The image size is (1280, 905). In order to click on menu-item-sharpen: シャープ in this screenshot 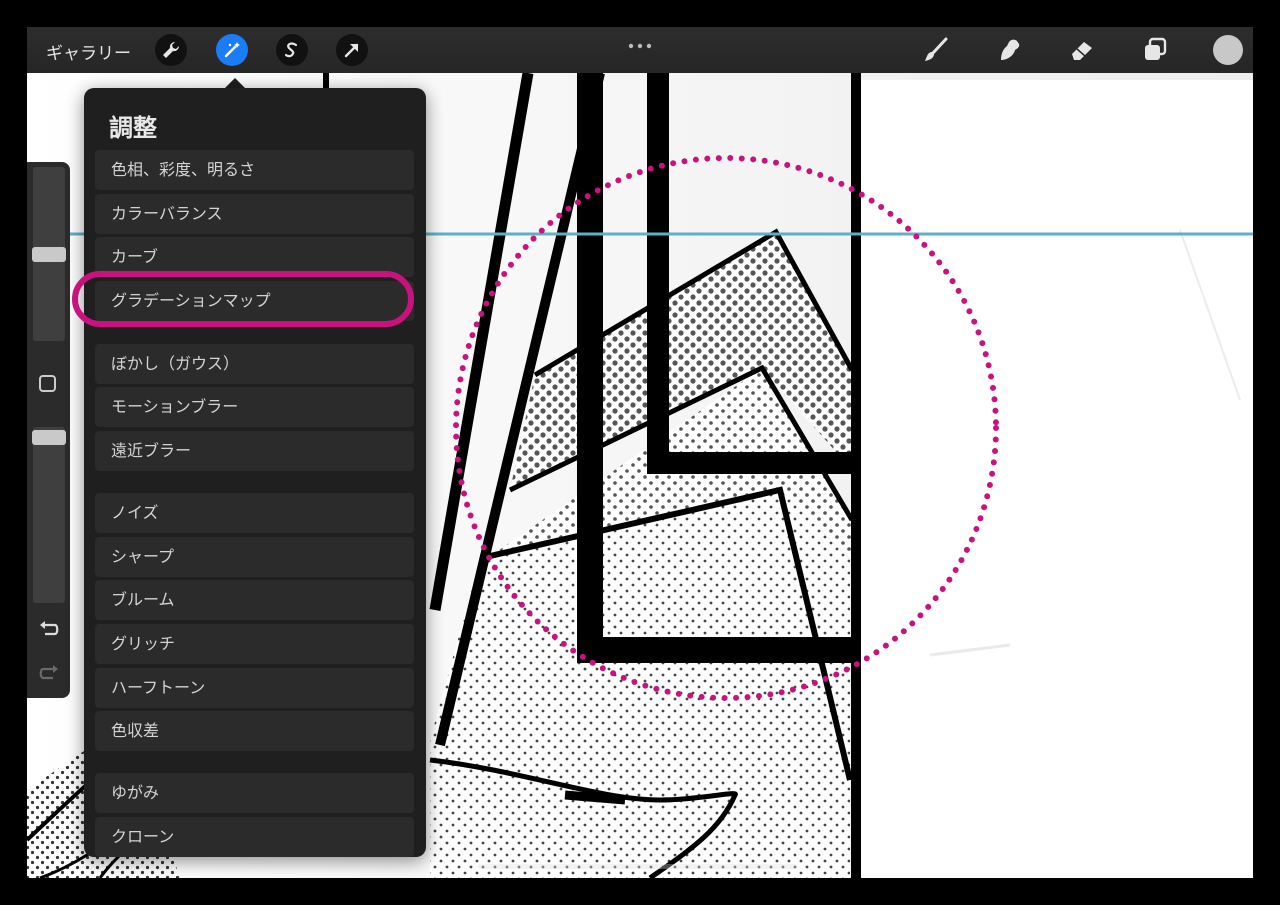, I will do `click(254, 557)`.